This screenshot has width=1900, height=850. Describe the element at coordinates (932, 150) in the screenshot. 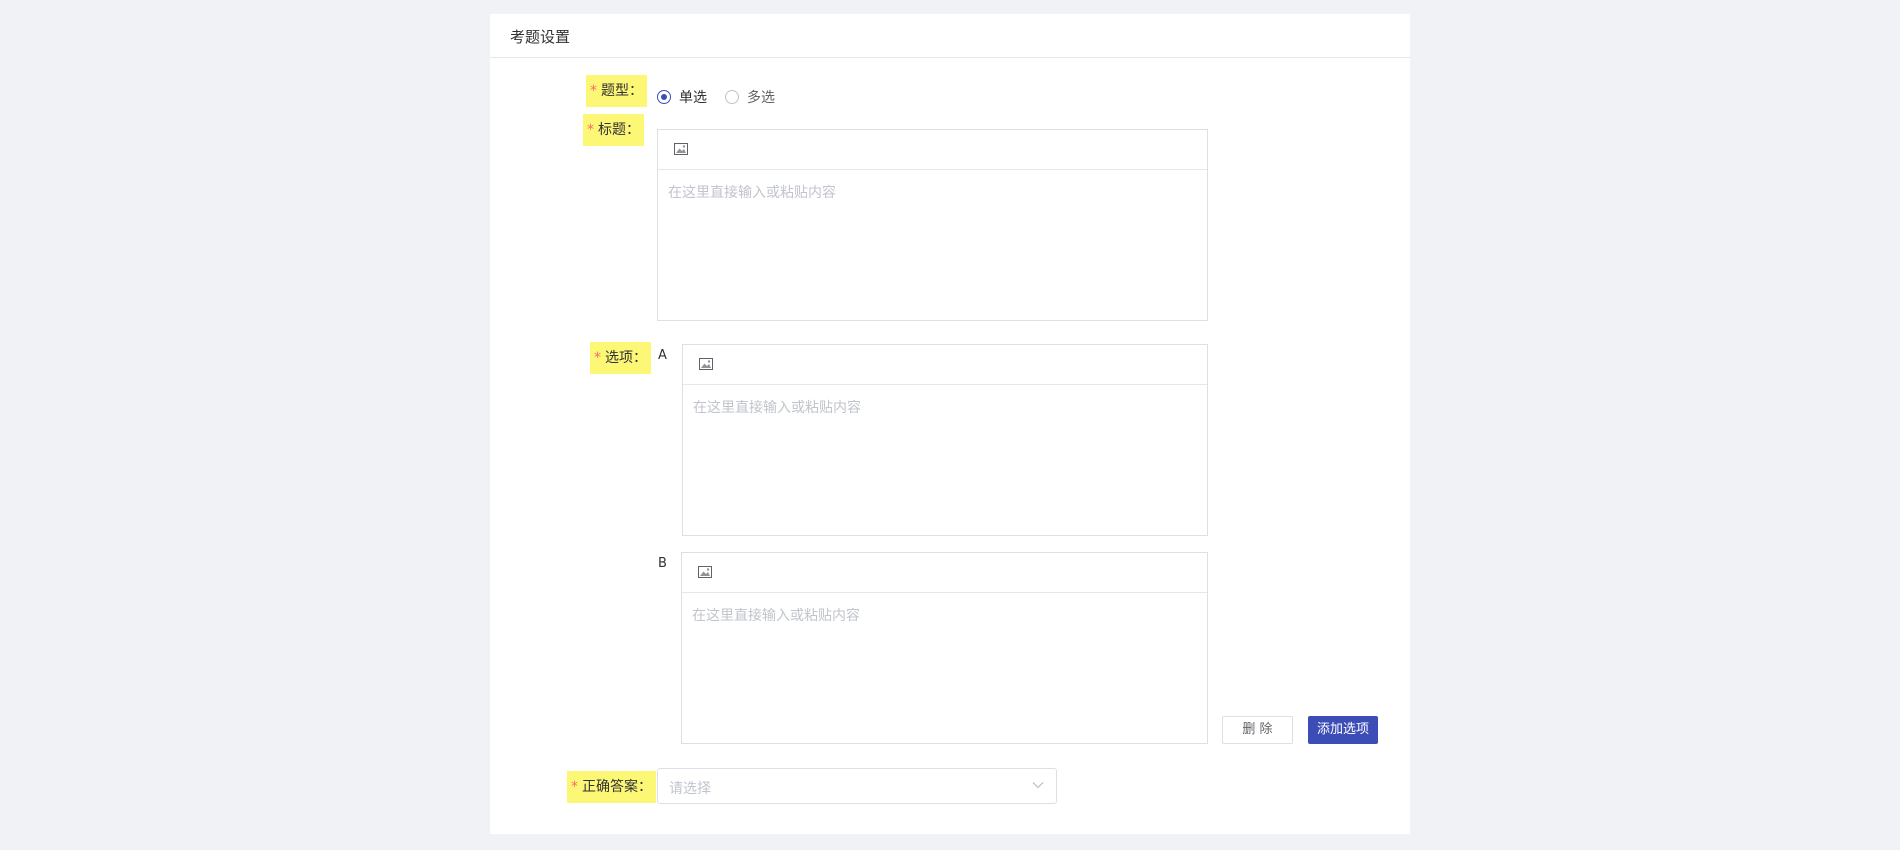

I see `title-editor-toolbar` at that location.